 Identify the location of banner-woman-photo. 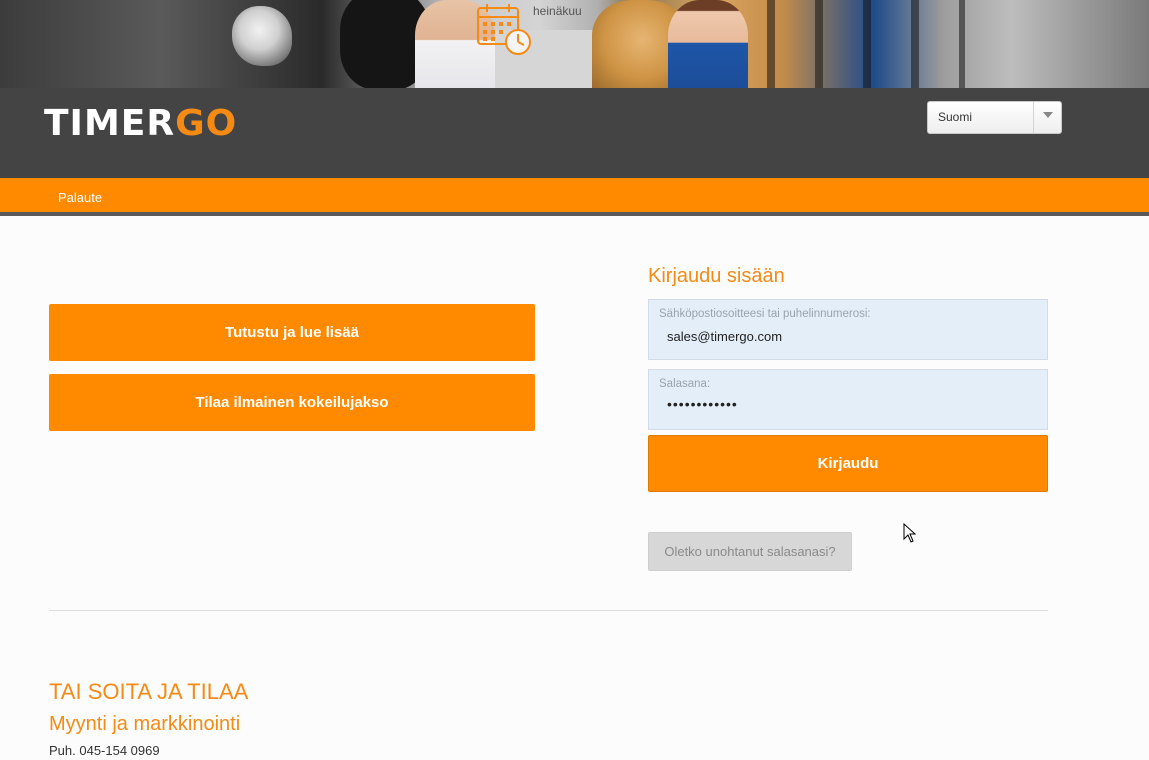
(708, 44).